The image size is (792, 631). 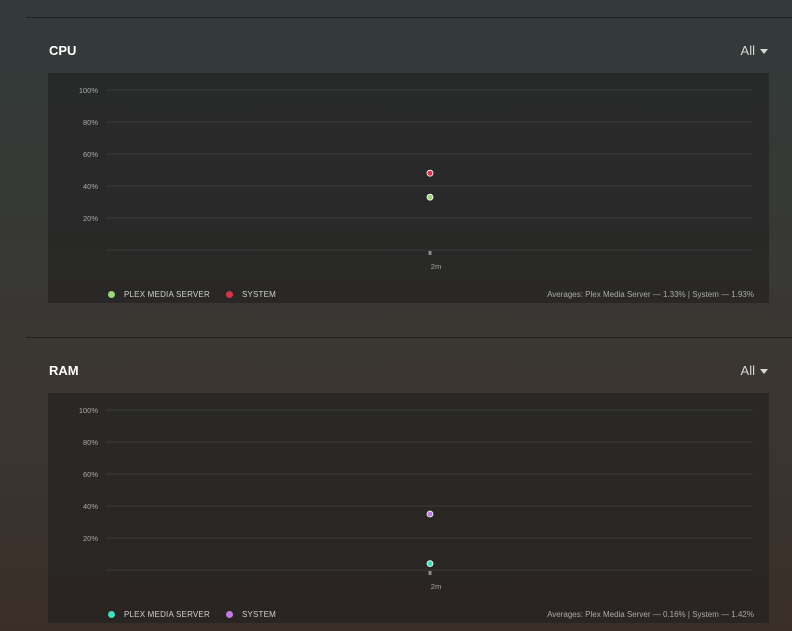 What do you see at coordinates (747, 50) in the screenshot?
I see `cpu-filter-label: All` at bounding box center [747, 50].